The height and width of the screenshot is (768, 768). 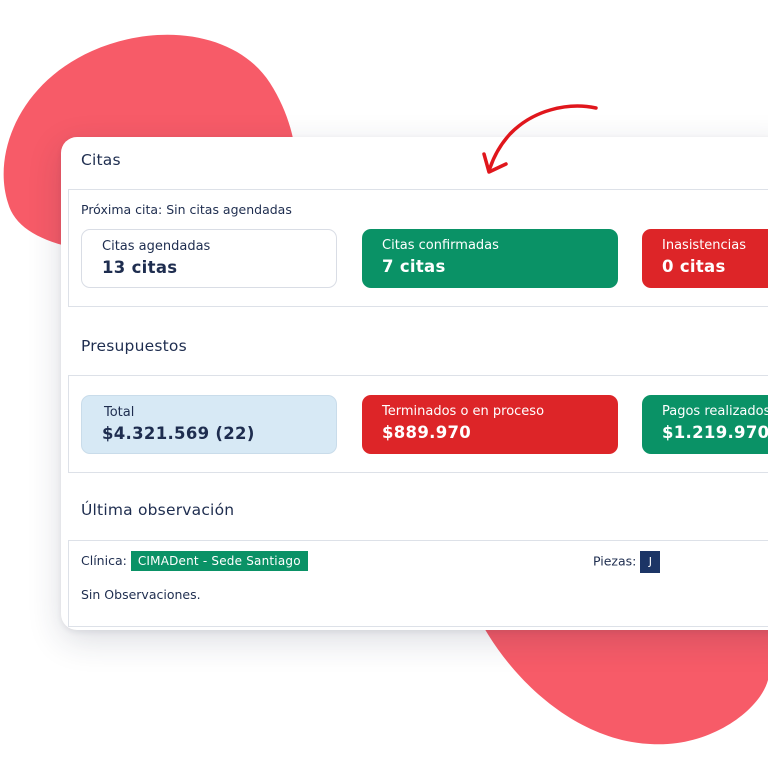 What do you see at coordinates (134, 346) in the screenshot?
I see `section-title-presupuestos: Presupuestos` at bounding box center [134, 346].